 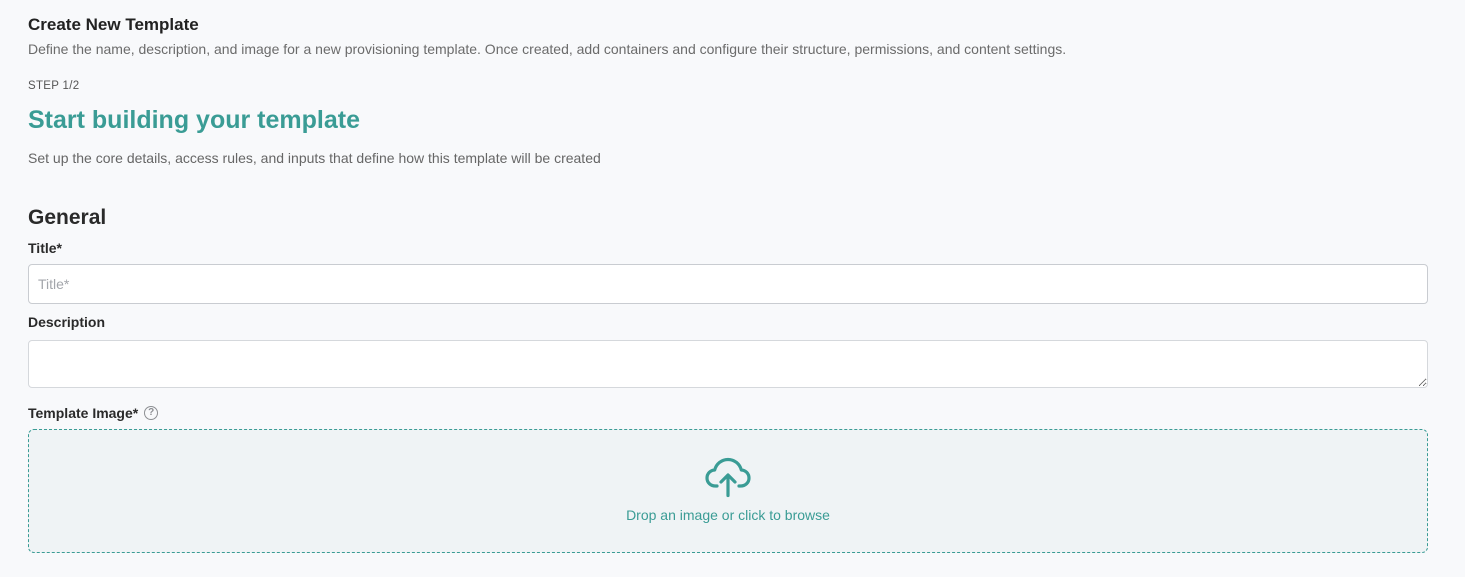 I want to click on page-title: Create New Template, so click(x=113, y=24).